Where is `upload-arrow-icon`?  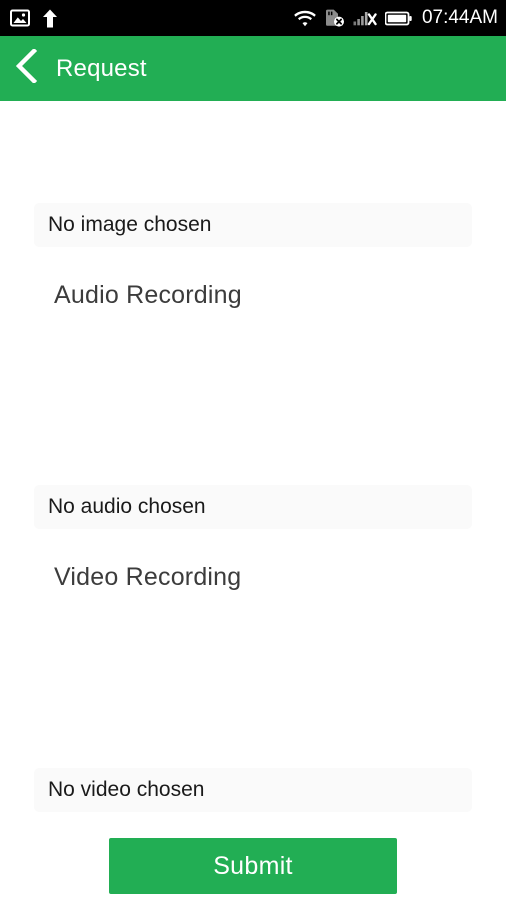 upload-arrow-icon is located at coordinates (50, 18).